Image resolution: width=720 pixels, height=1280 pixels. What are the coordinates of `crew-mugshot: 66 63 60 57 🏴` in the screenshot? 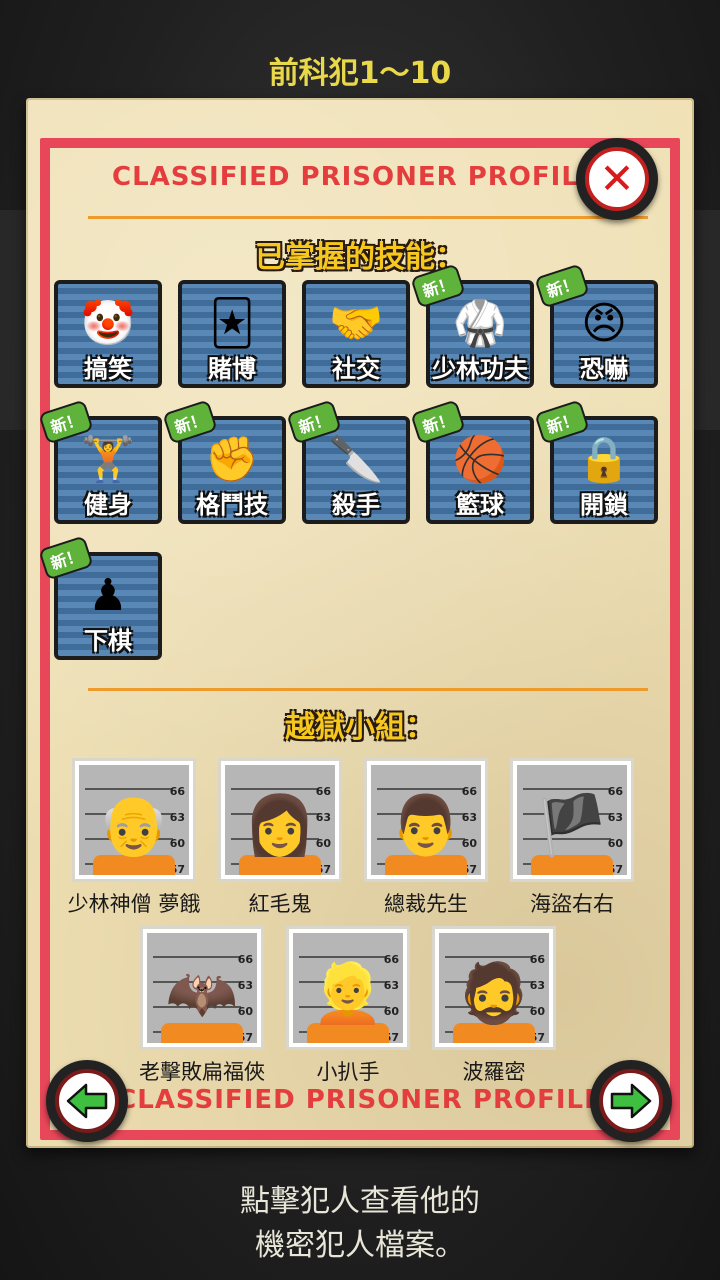 It's located at (572, 820).